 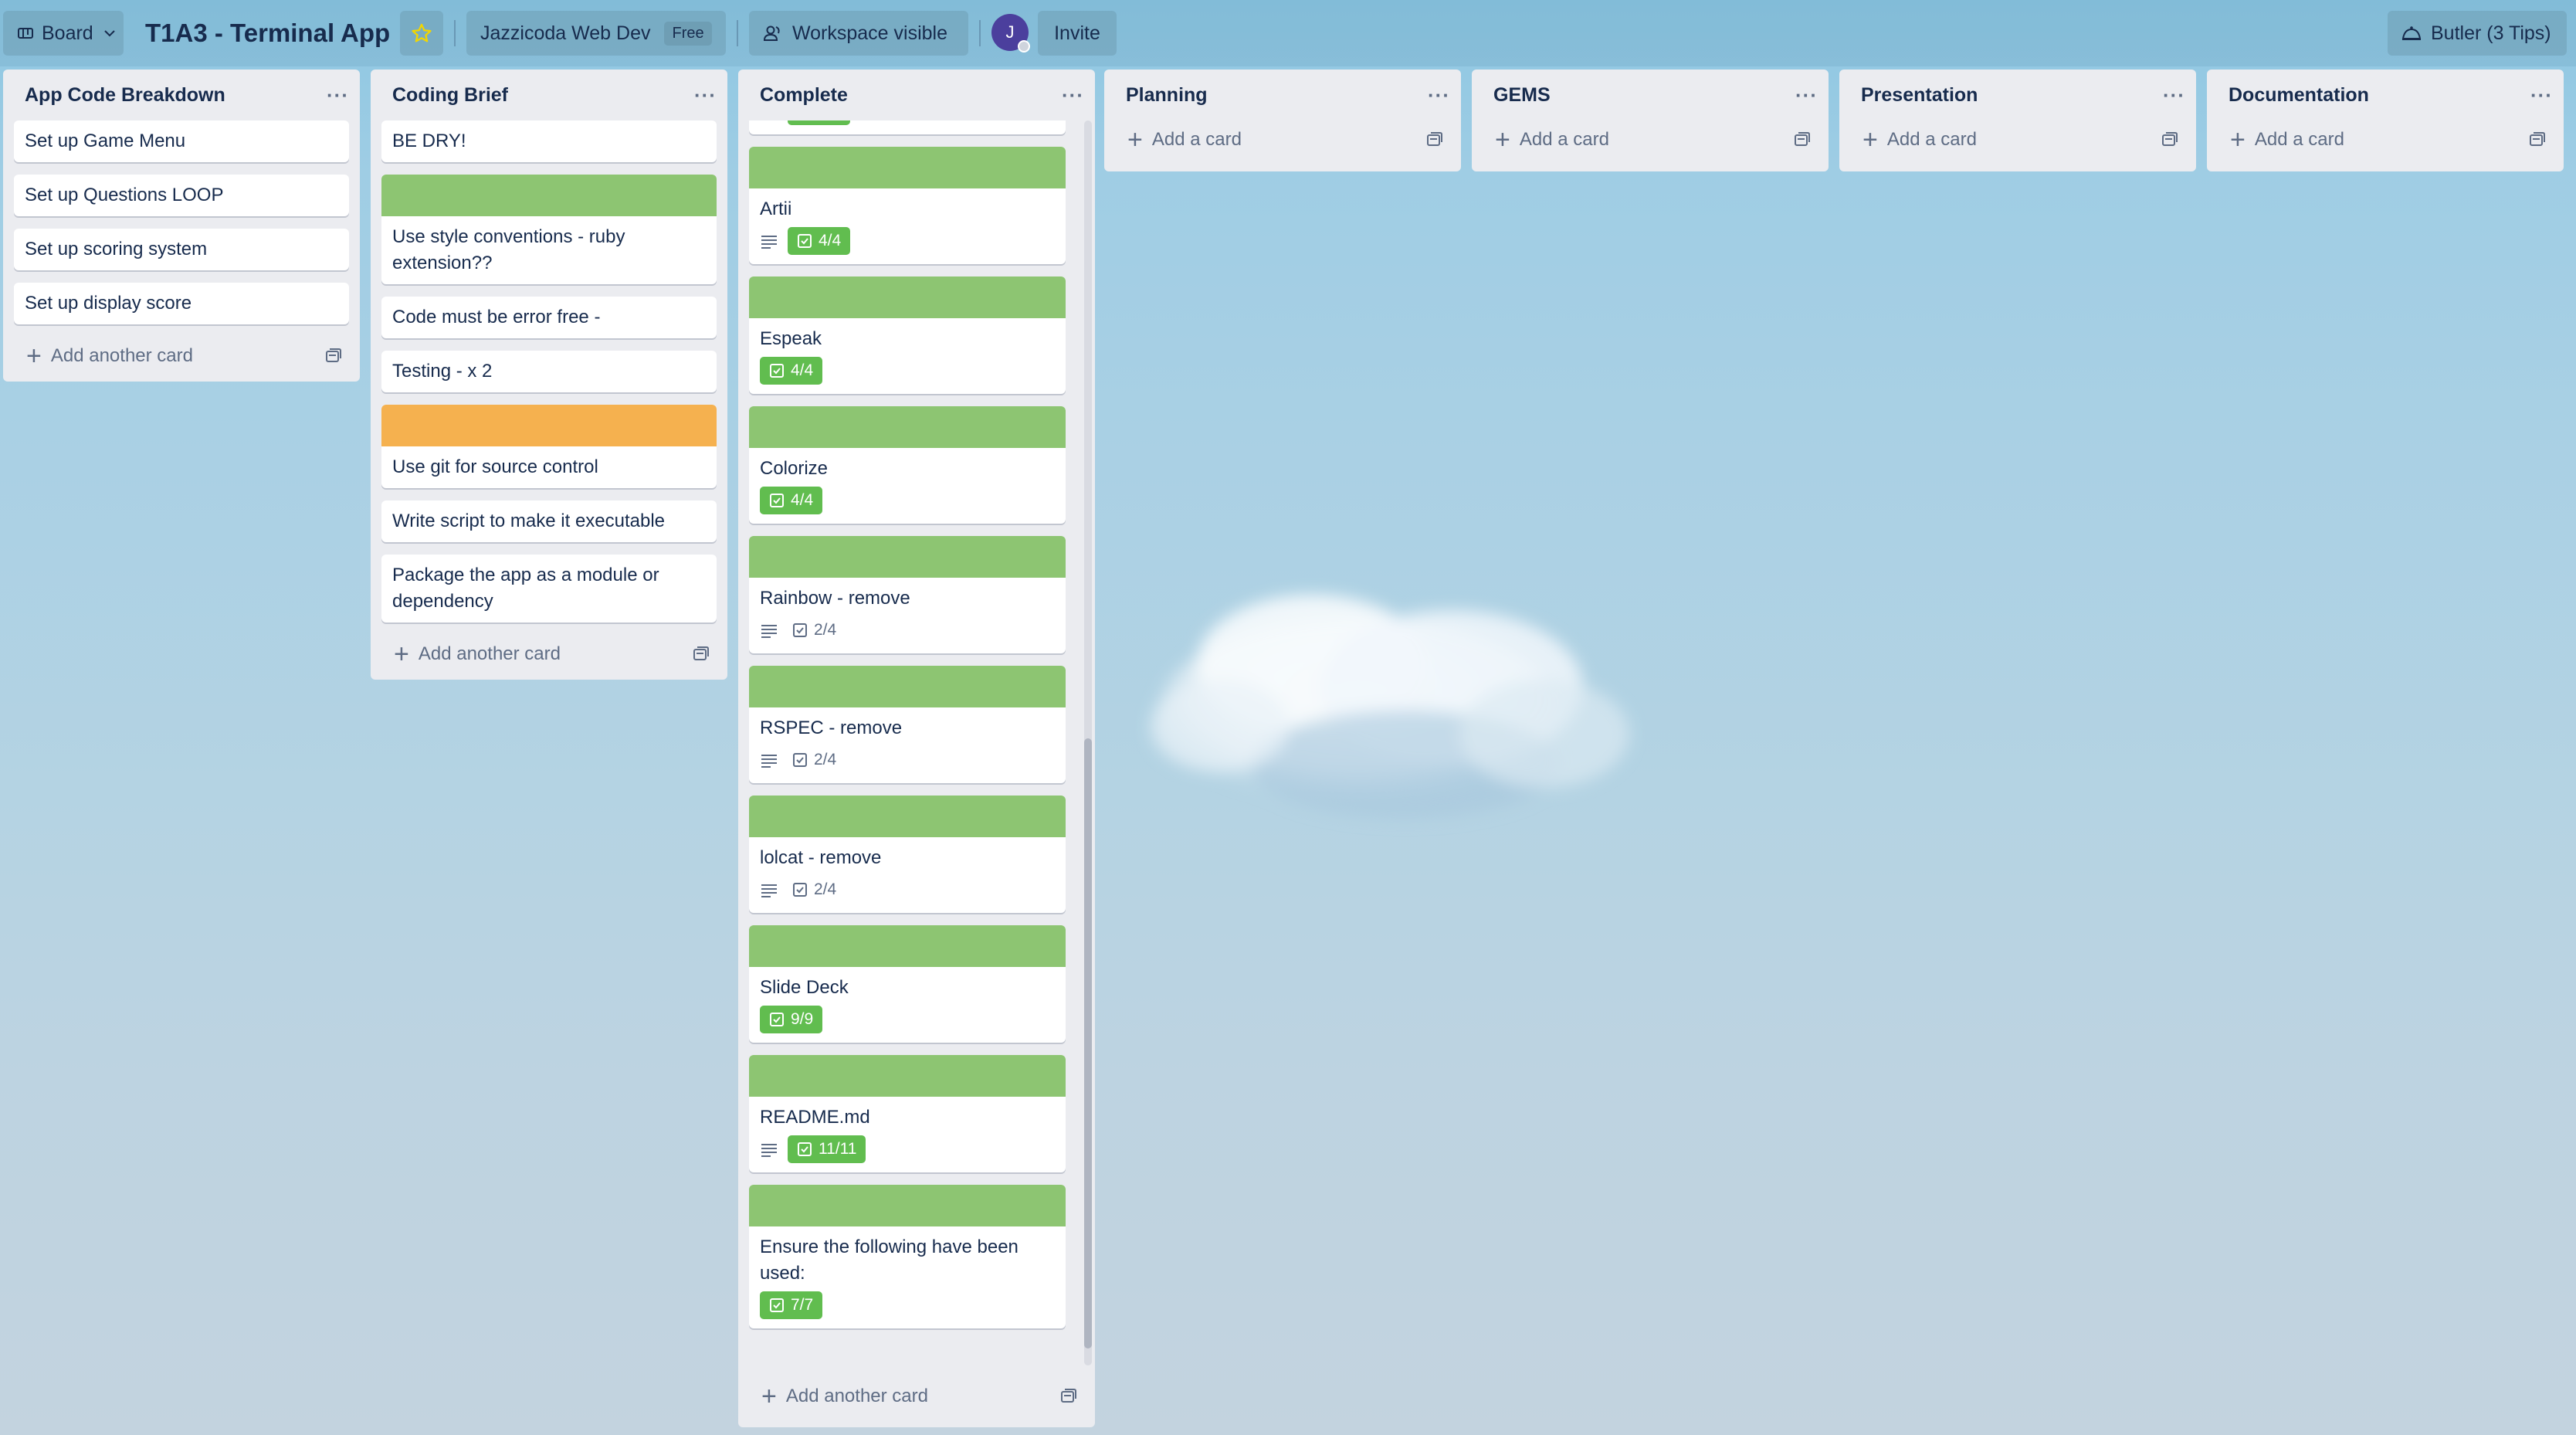 What do you see at coordinates (870, 33) in the screenshot?
I see `visibility-label: Workspace visible` at bounding box center [870, 33].